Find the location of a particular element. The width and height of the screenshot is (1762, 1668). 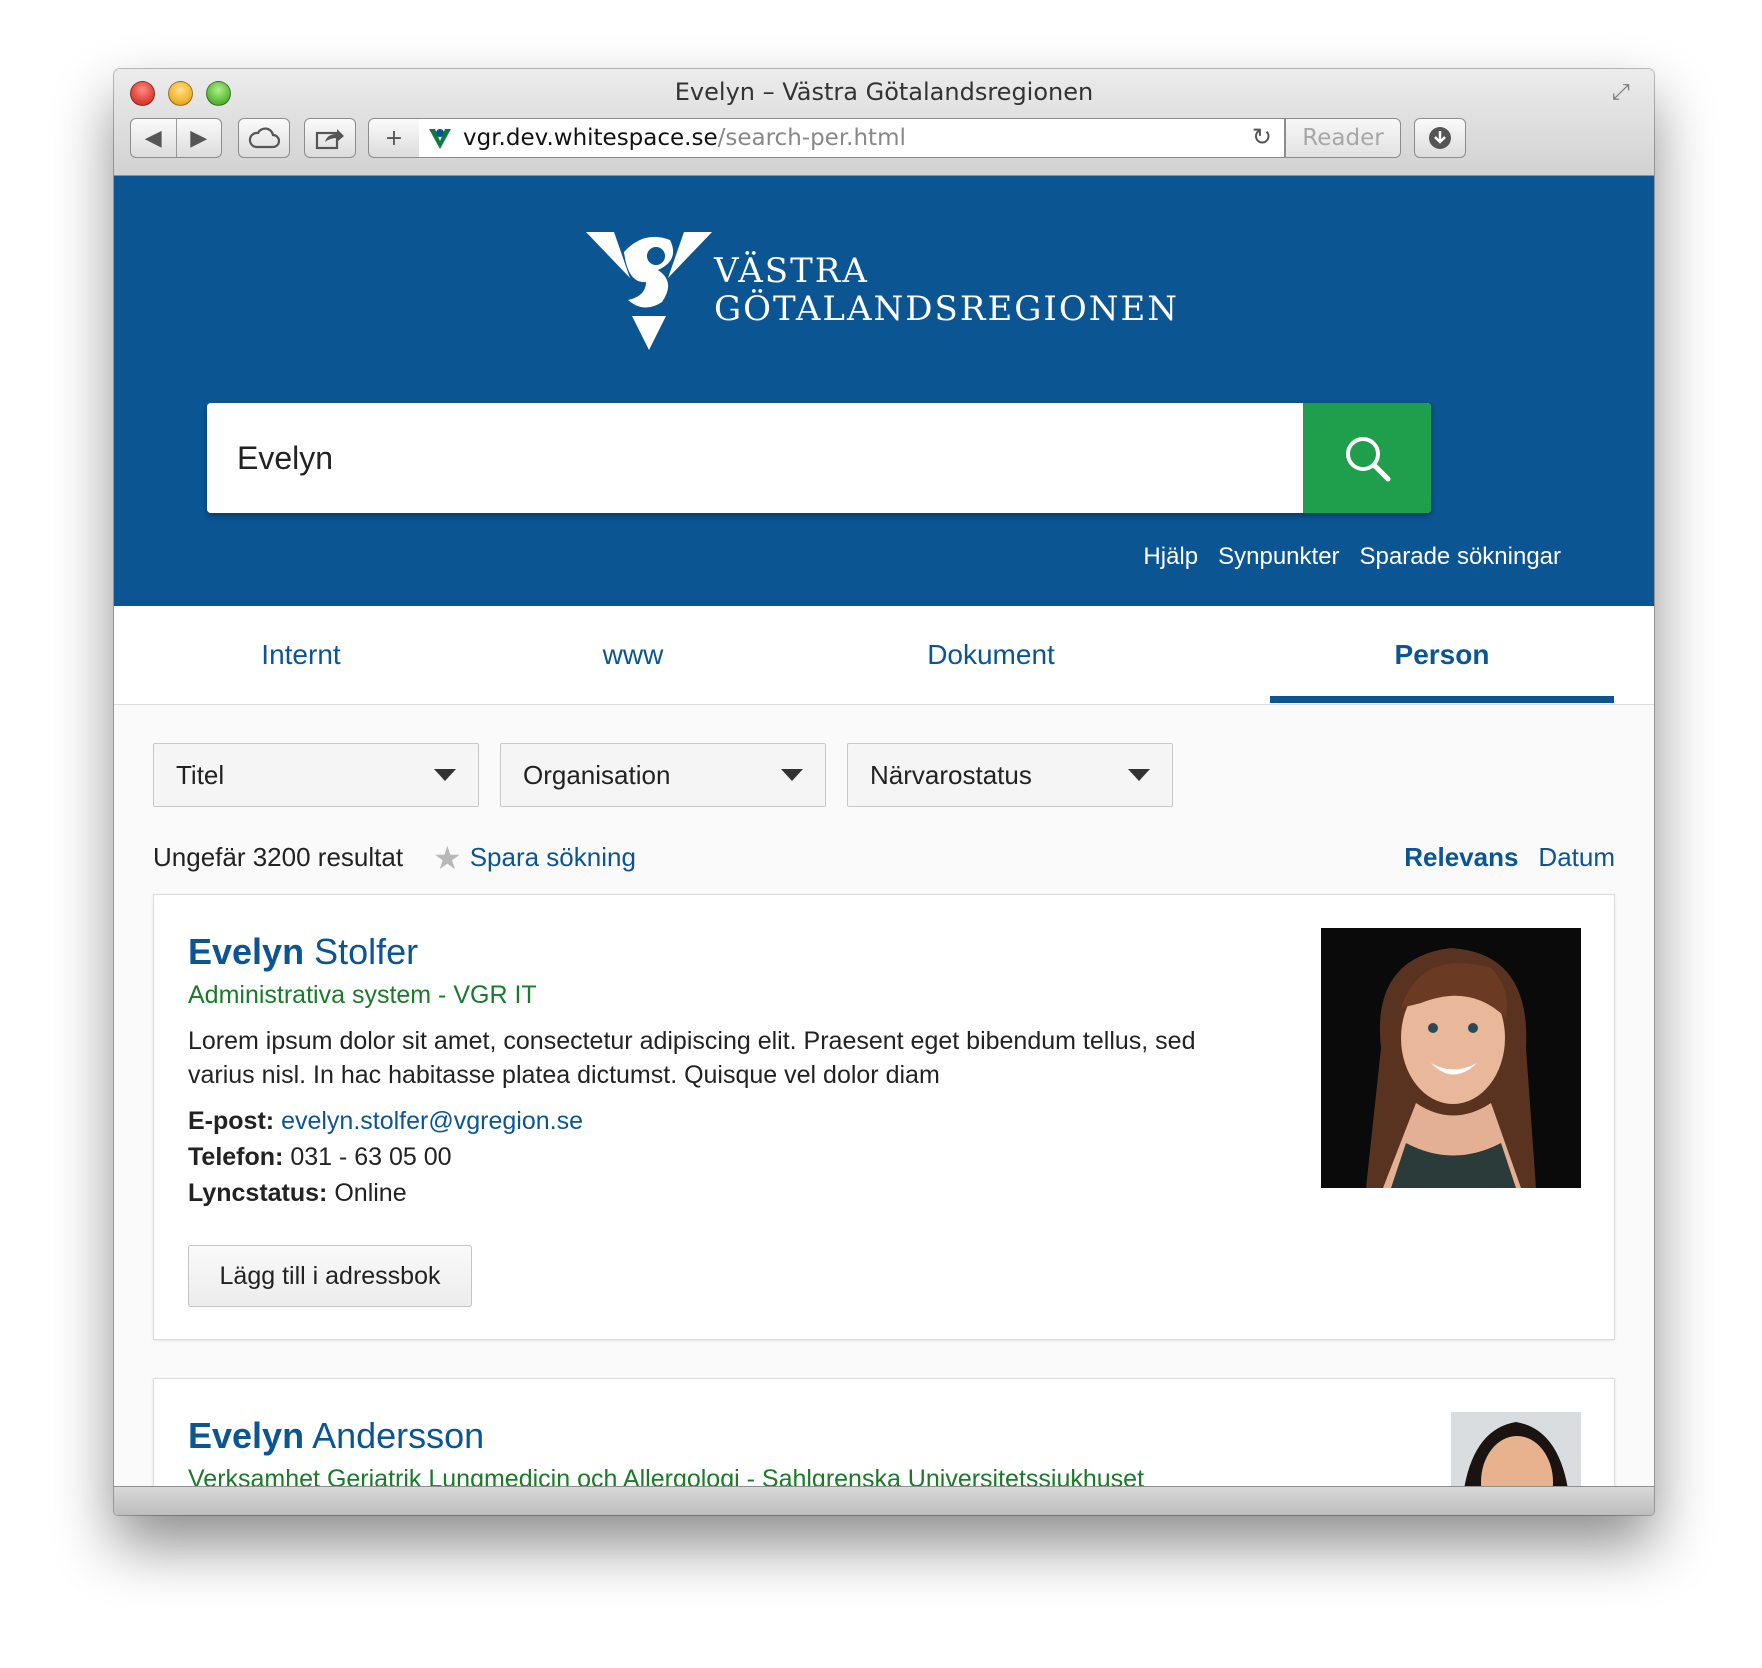

header-links: Hjälp Synpunkter Sparade sökningar is located at coordinates (1352, 557).